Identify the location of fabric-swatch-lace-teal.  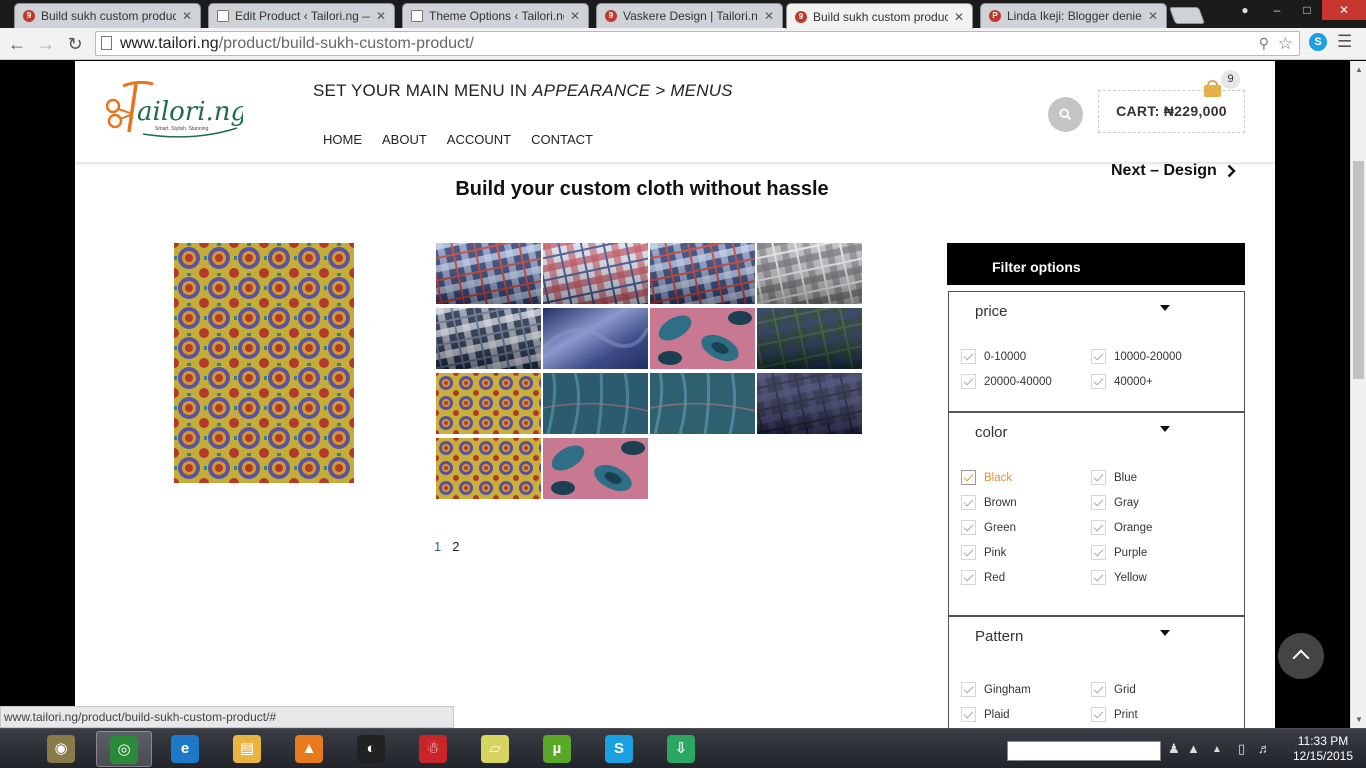
(595, 403).